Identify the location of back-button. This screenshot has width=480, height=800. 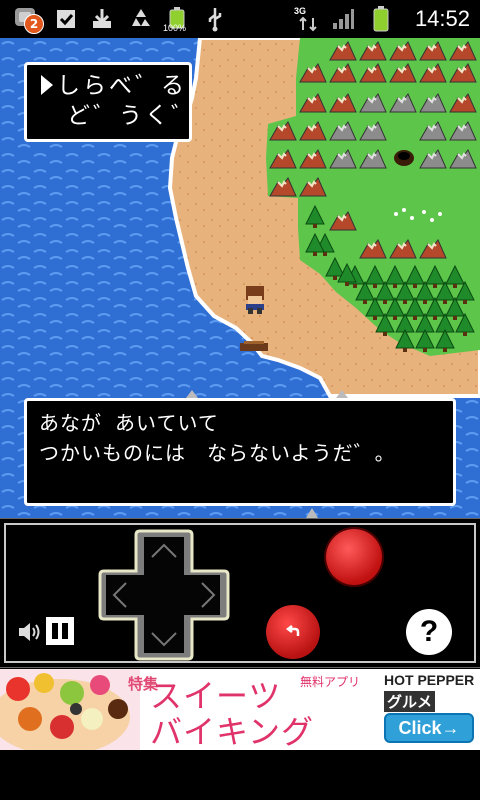
(293, 632).